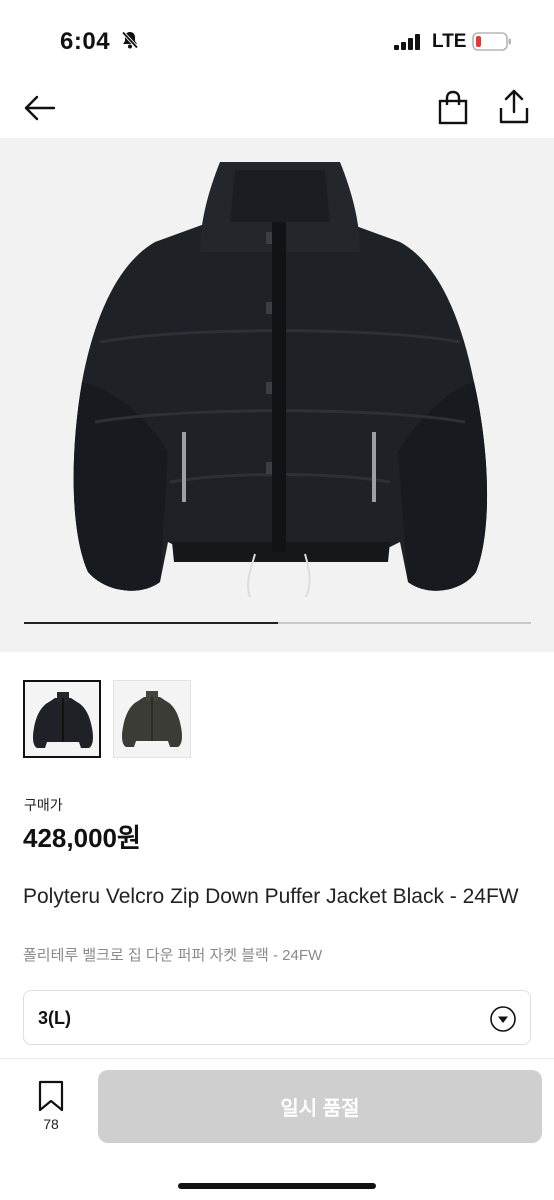 This screenshot has height=1200, width=554. I want to click on home-indicator, so click(277, 1186).